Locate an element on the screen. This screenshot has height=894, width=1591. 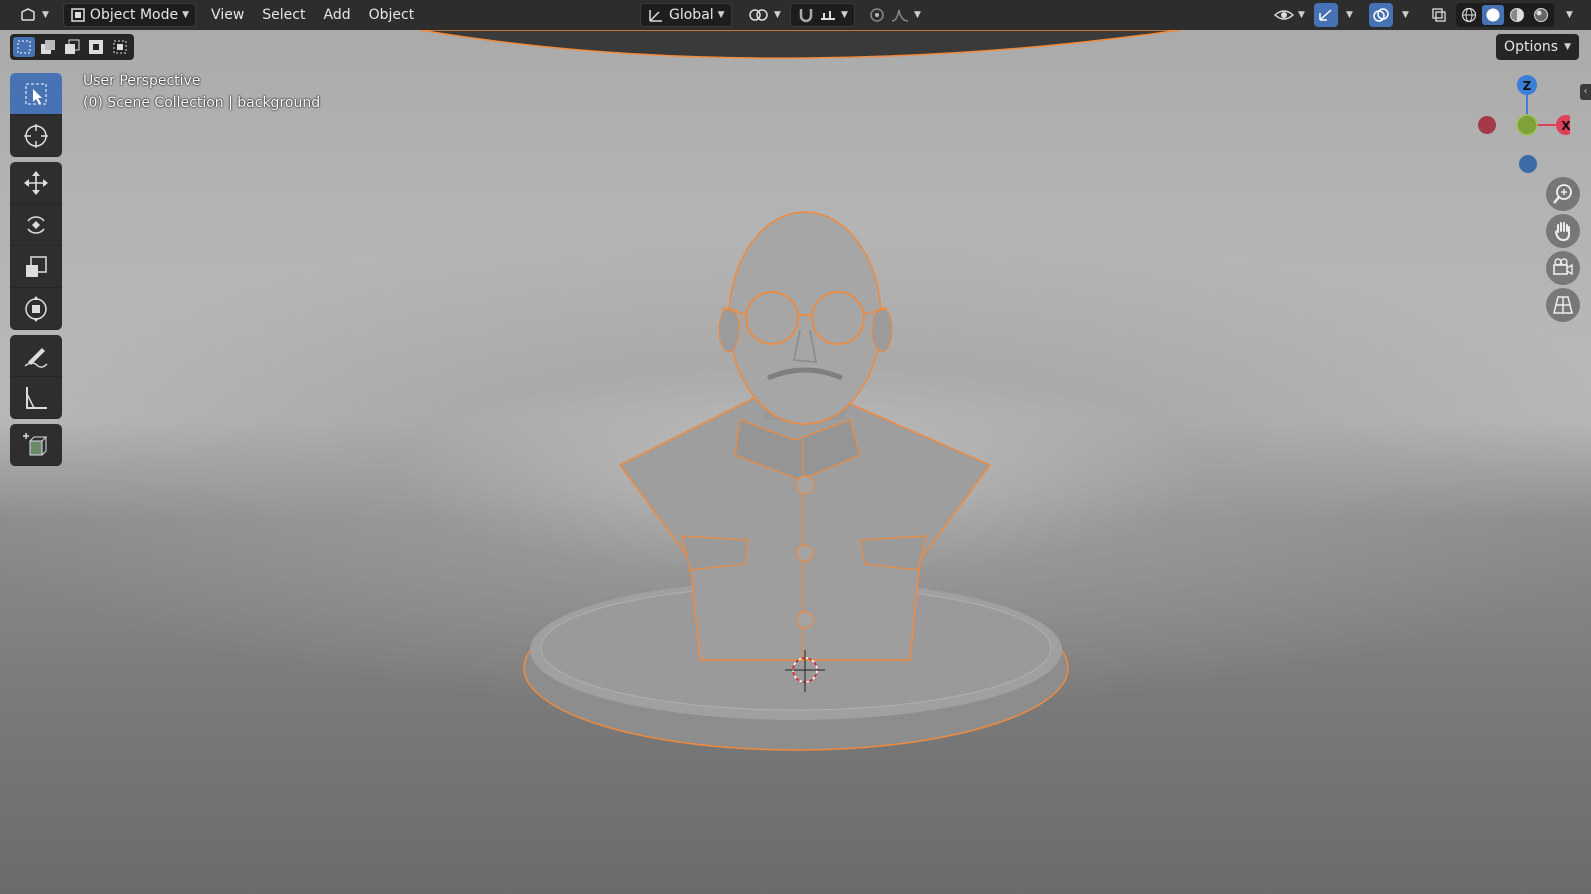
grid-view-icon is located at coordinates (1563, 305).